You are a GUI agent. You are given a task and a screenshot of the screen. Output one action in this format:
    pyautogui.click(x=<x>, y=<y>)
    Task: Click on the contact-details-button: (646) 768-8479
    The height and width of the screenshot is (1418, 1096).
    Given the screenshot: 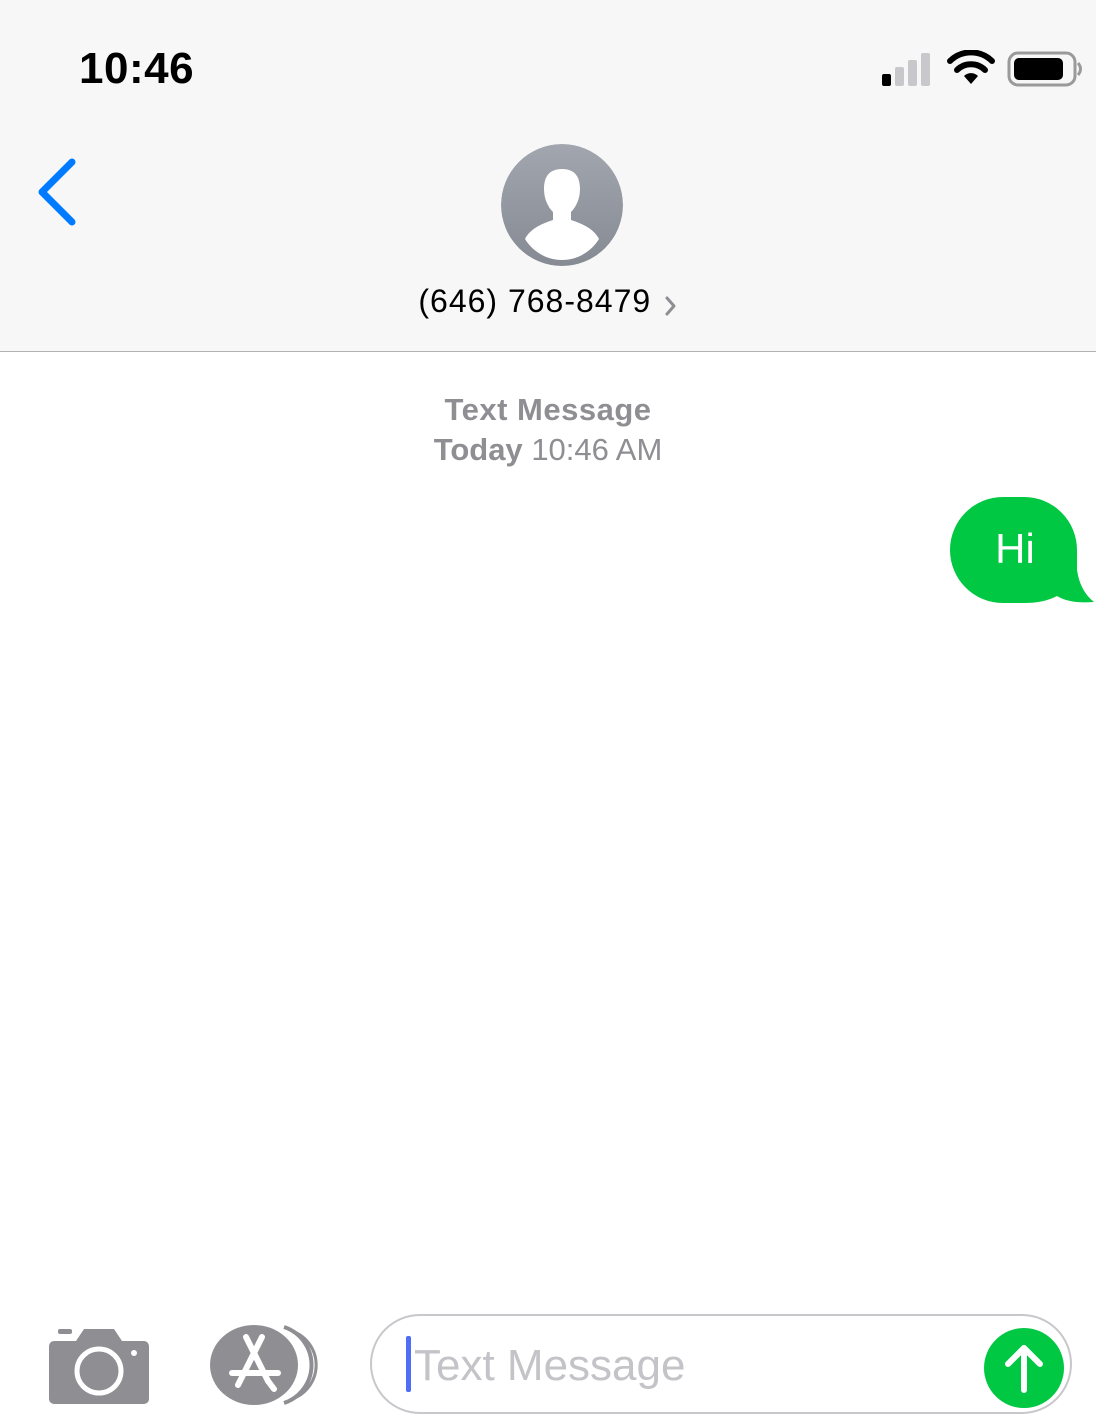 What is the action you would take?
    pyautogui.click(x=548, y=301)
    